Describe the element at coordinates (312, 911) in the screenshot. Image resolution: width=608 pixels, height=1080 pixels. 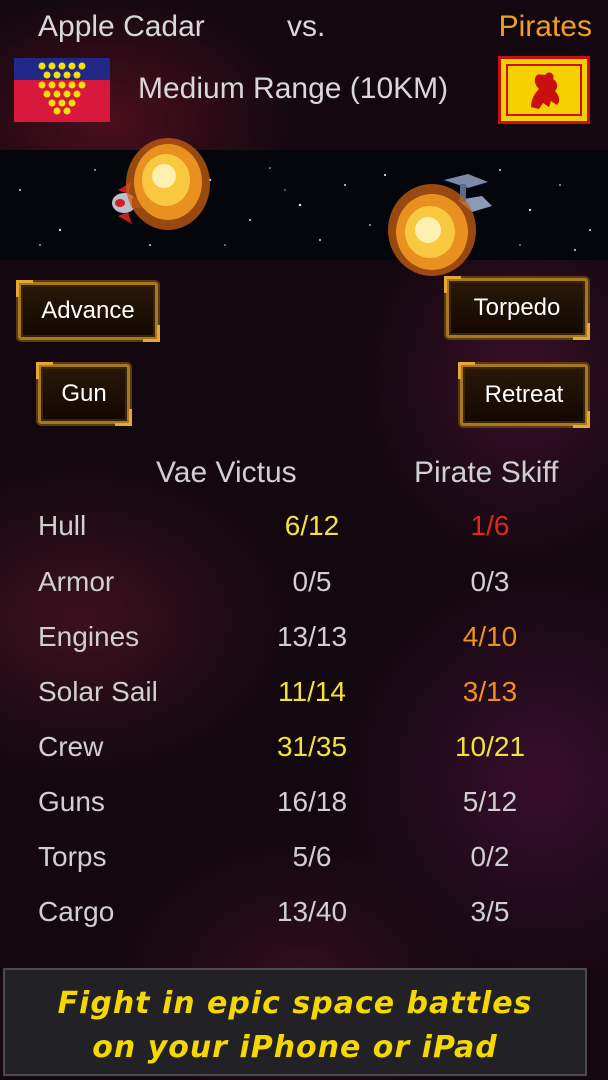
I see `player-stat-value: 13/40` at that location.